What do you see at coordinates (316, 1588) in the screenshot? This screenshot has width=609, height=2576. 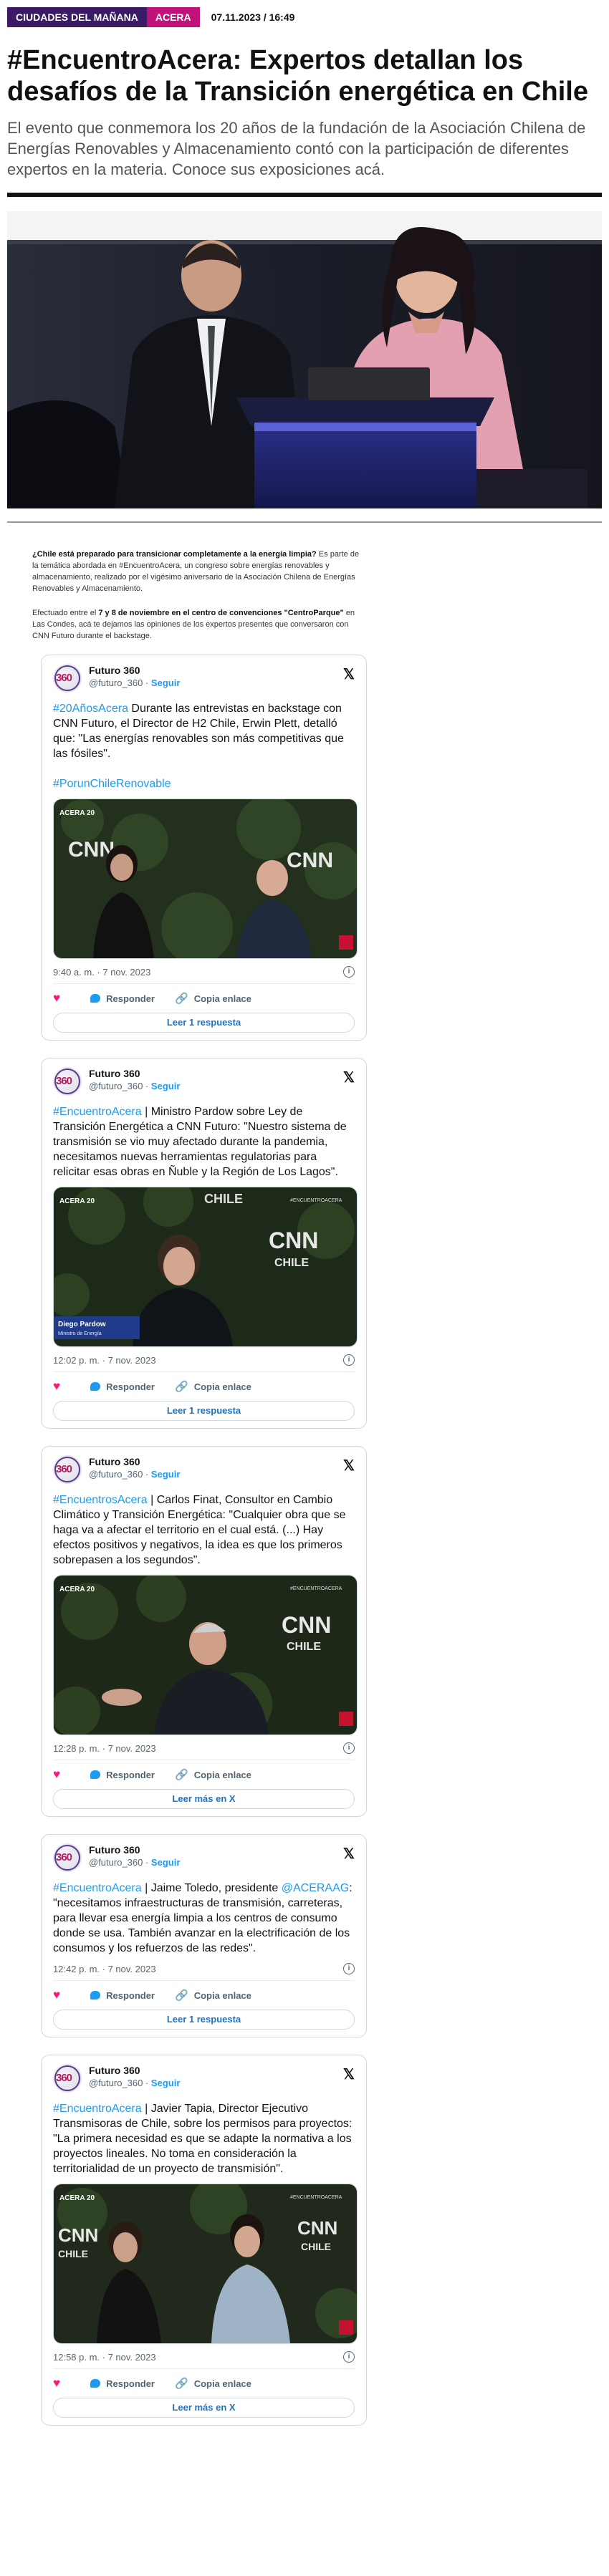 I see `hashtag-watermark: #ENCUENTROACERA` at bounding box center [316, 1588].